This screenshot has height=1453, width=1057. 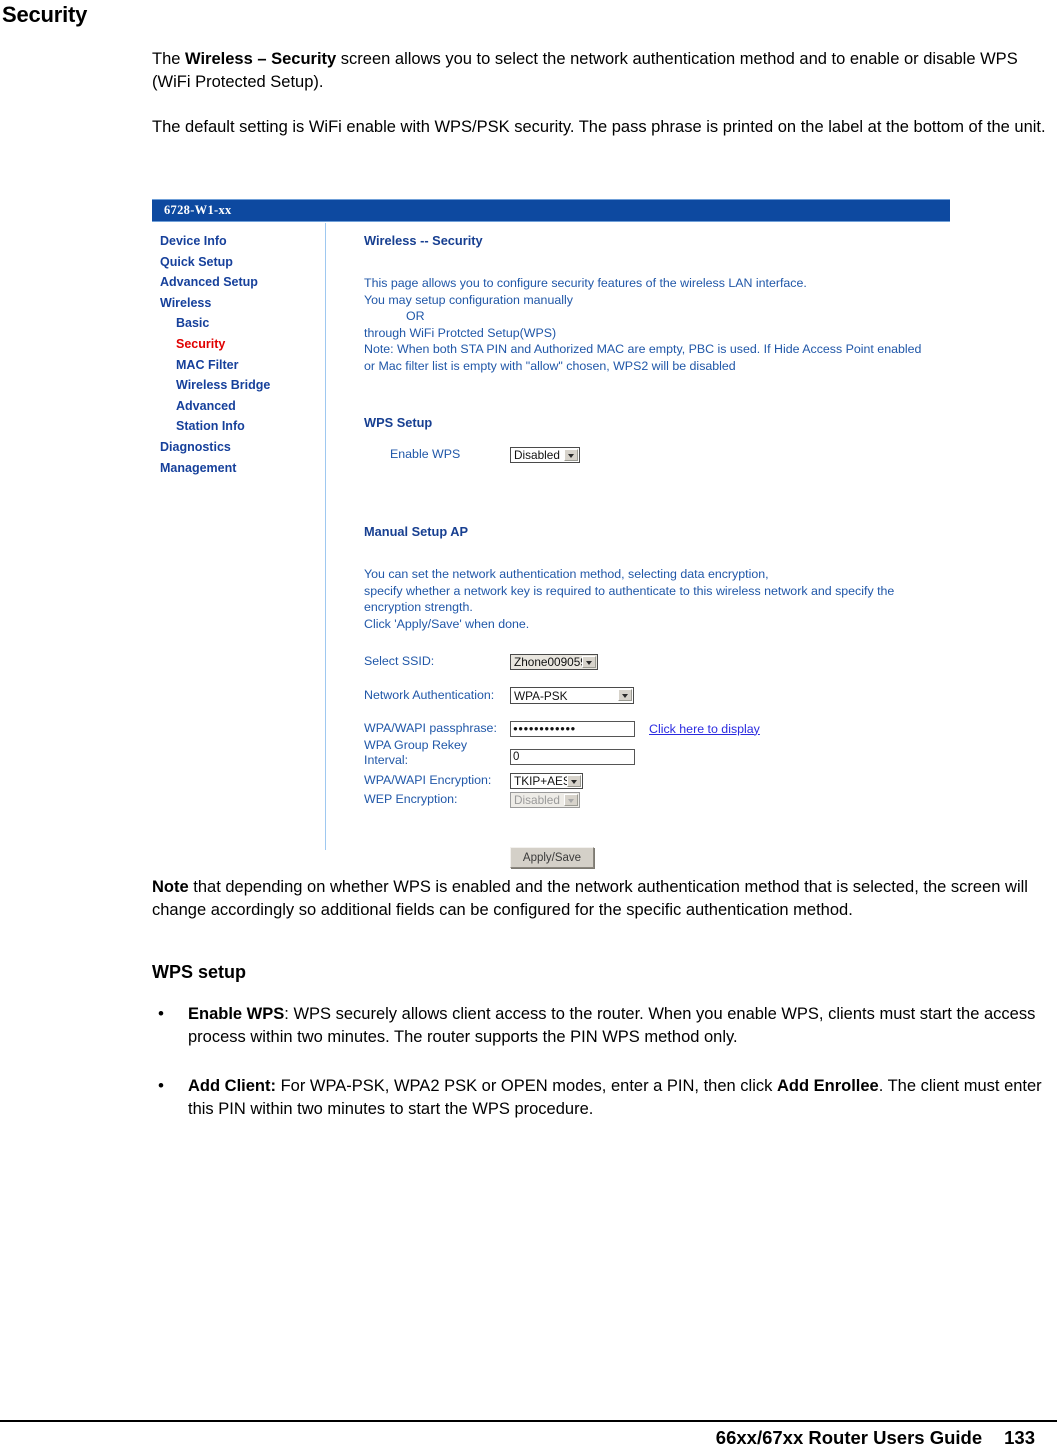 What do you see at coordinates (238, 468) in the screenshot?
I see `sidebar-item-management: Management` at bounding box center [238, 468].